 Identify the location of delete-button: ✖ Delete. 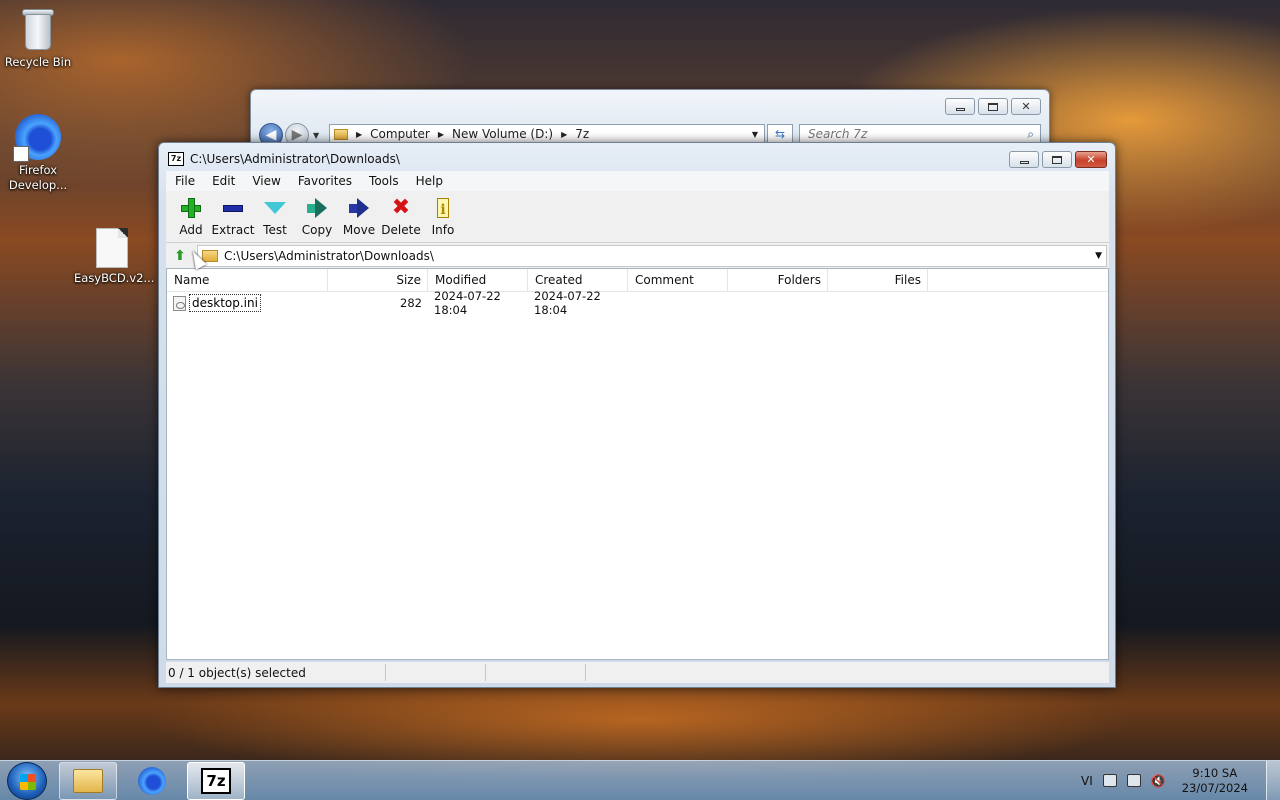
(401, 216).